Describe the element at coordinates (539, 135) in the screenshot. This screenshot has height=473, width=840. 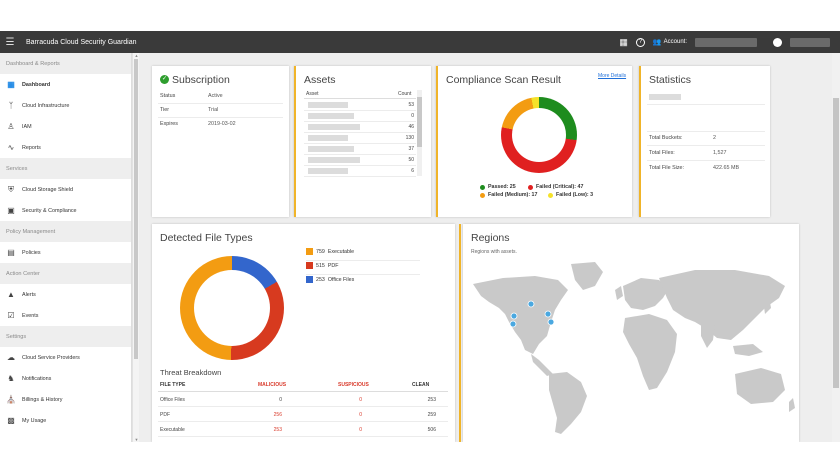
I see `compliance-donut-chart` at that location.